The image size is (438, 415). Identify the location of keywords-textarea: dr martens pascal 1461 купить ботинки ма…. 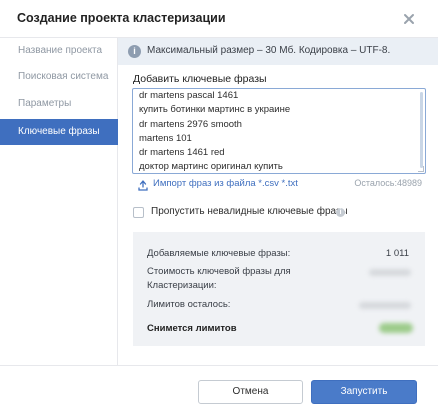
(279, 131).